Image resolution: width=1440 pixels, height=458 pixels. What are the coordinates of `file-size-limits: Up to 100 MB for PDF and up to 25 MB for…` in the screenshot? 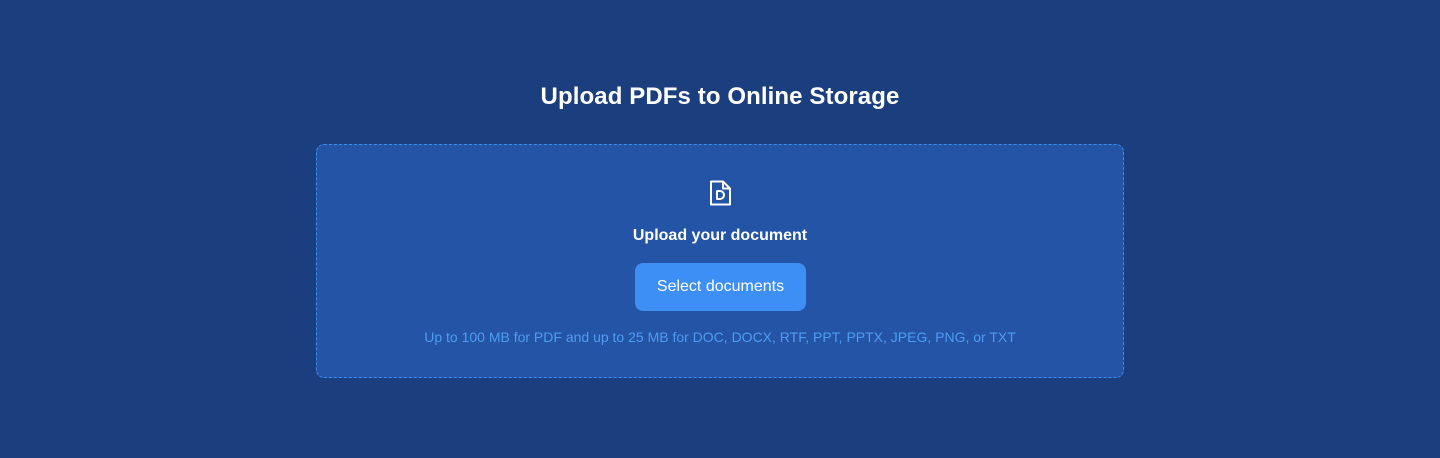 It's located at (720, 337).